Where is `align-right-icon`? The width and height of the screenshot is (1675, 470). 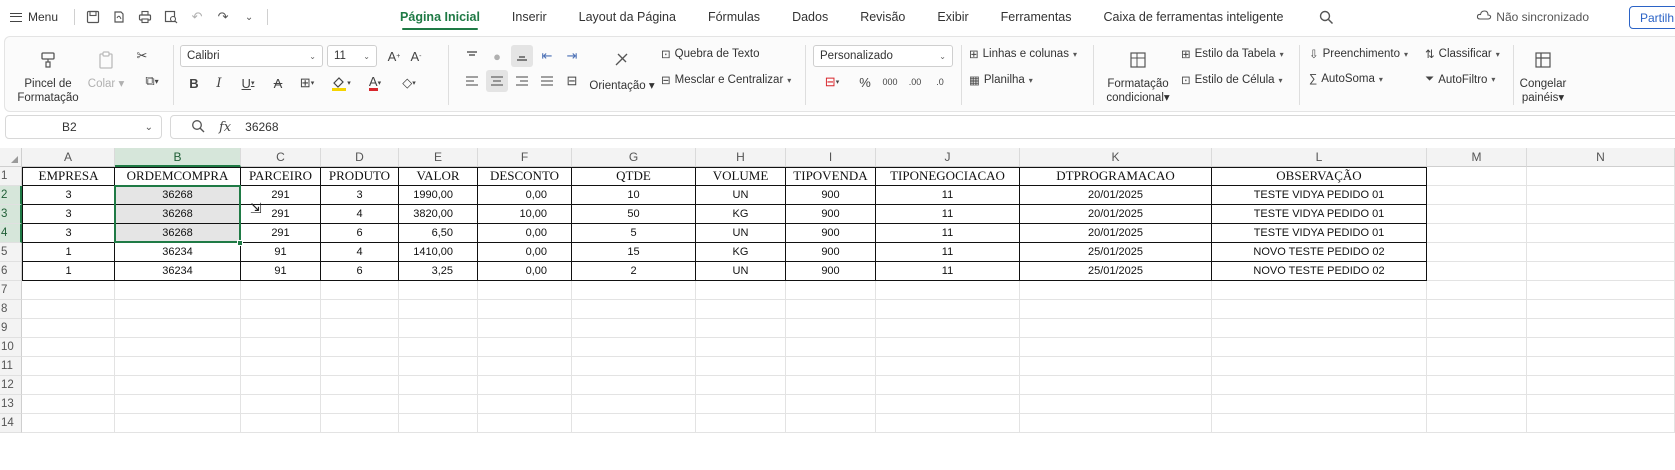 align-right-icon is located at coordinates (522, 81).